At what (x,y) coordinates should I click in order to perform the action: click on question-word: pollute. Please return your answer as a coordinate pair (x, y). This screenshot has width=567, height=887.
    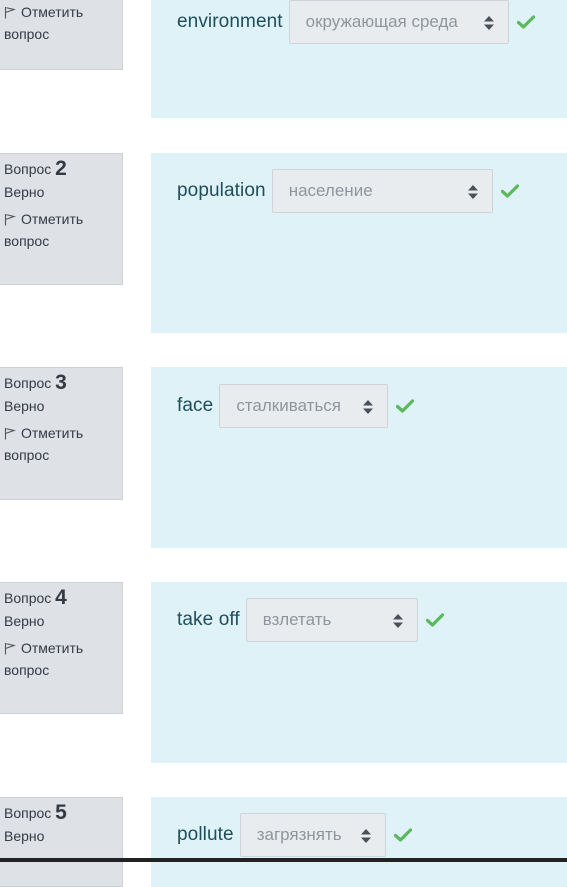
    Looking at the image, I should click on (205, 834).